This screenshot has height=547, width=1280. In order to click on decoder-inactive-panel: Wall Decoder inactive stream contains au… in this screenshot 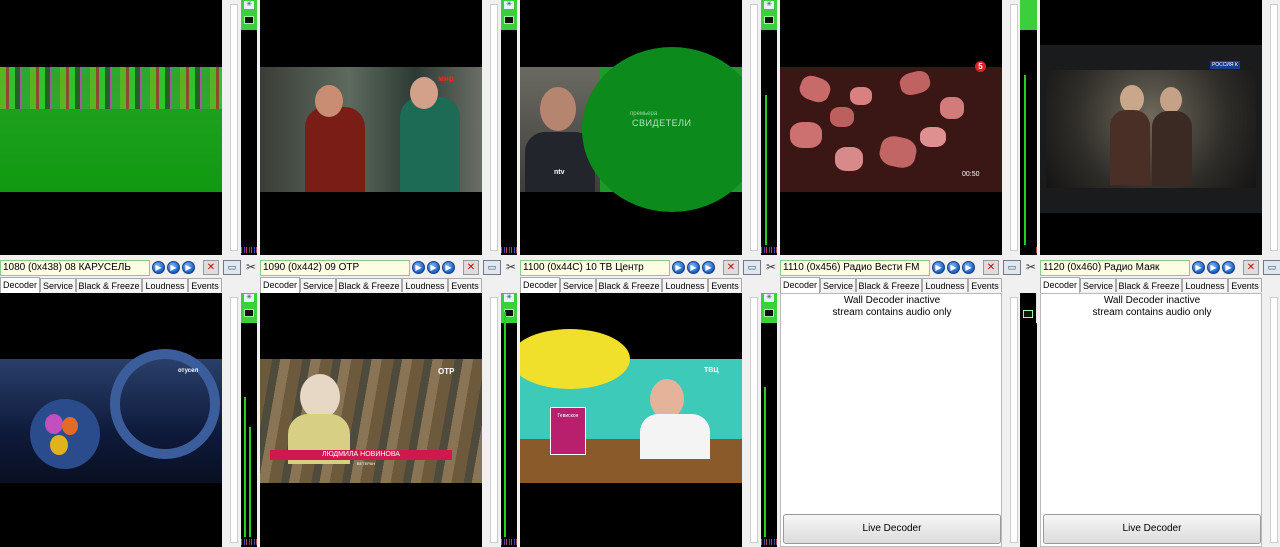, I will do `click(1151, 420)`.